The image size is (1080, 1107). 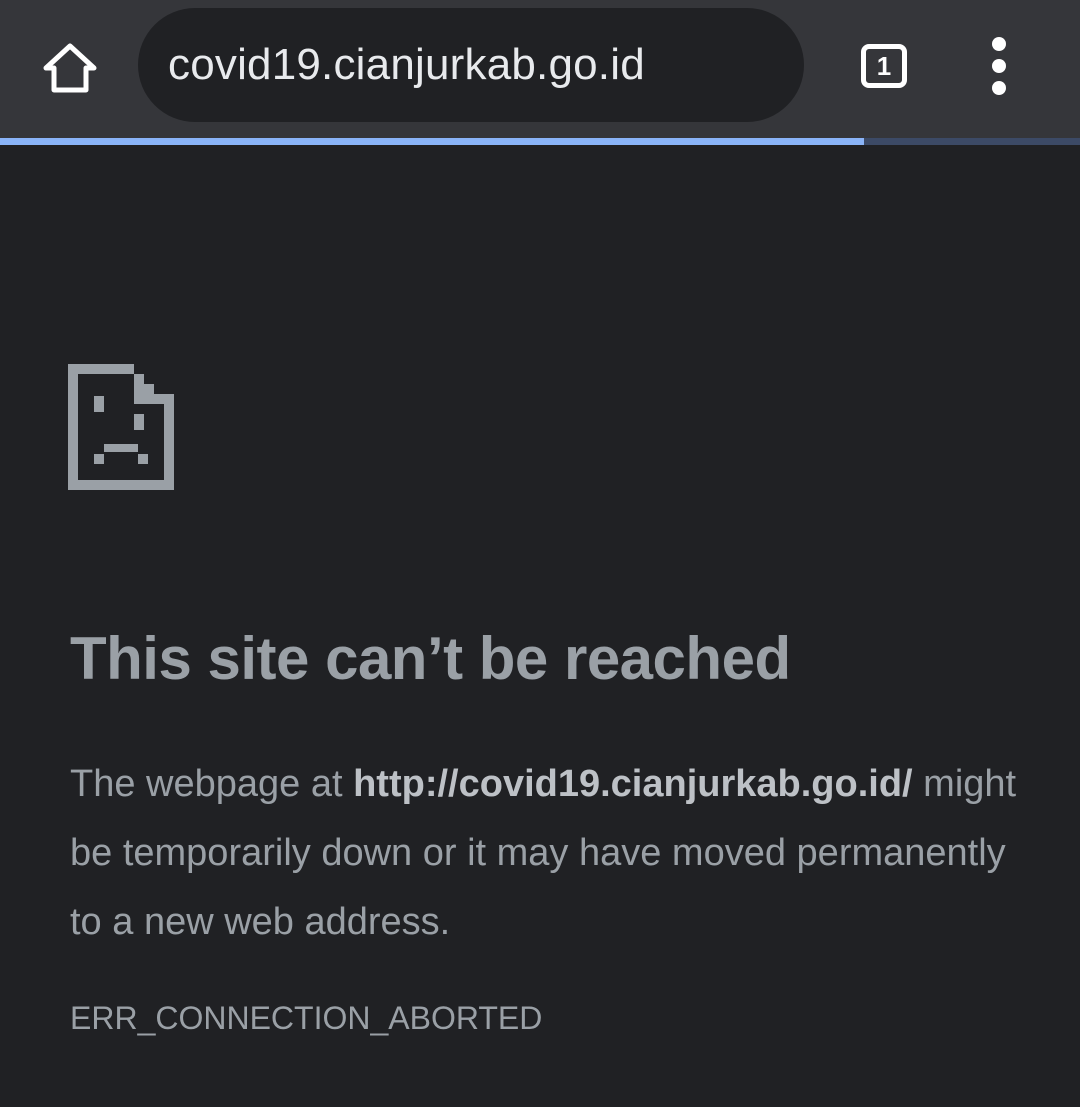 I want to click on tab-switcher-button: 1, so click(x=884, y=66).